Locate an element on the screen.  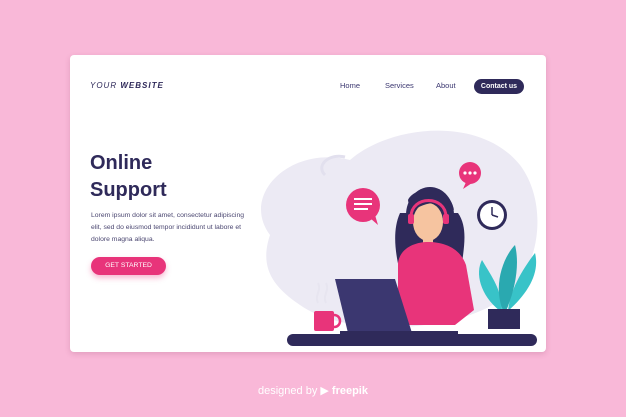
hero-title-line1: Online is located at coordinates (121, 163).